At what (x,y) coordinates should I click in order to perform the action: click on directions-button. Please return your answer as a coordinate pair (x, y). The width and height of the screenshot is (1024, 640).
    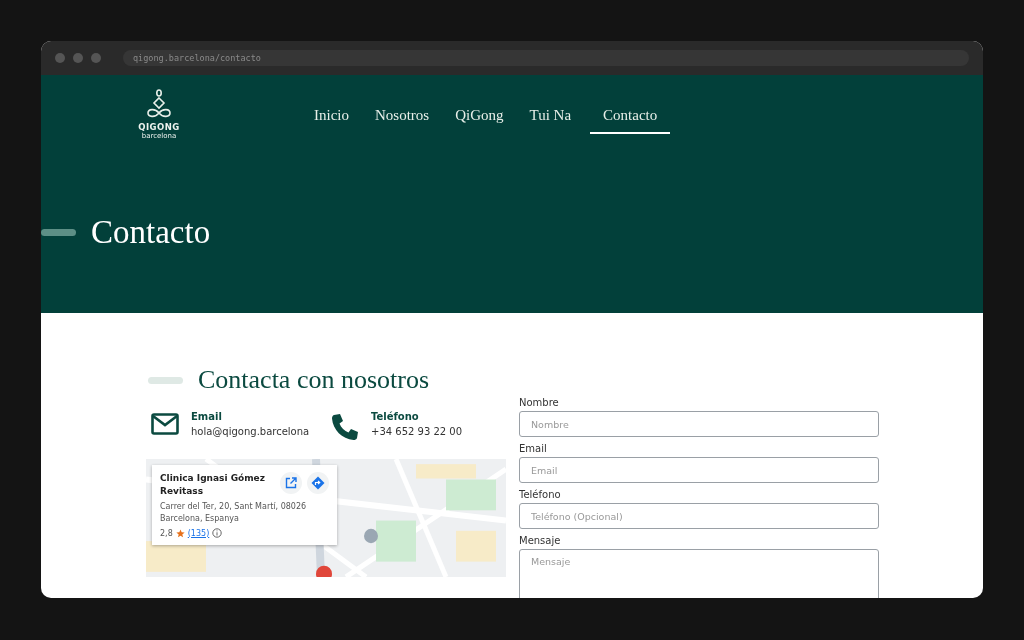
    Looking at the image, I should click on (318, 483).